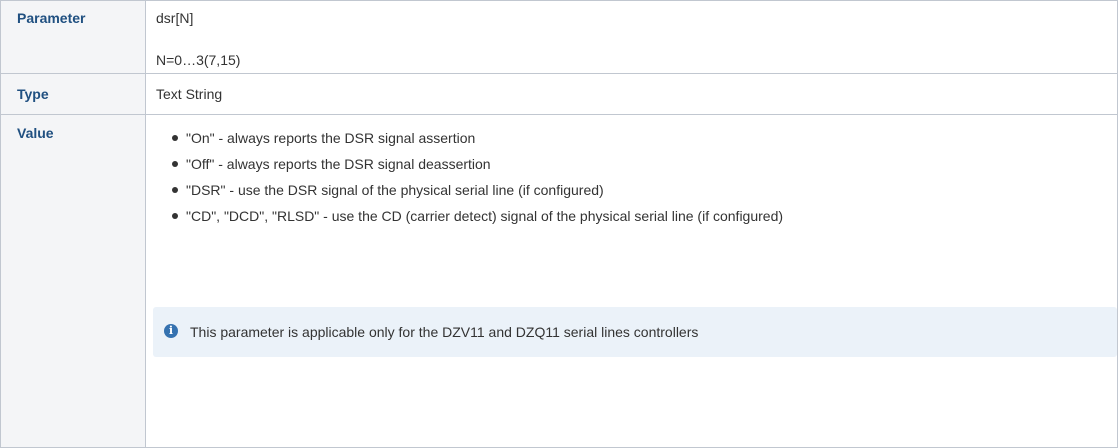 The width and height of the screenshot is (1118, 448). Describe the element at coordinates (631, 94) in the screenshot. I see `value-cell-type: Text String` at that location.